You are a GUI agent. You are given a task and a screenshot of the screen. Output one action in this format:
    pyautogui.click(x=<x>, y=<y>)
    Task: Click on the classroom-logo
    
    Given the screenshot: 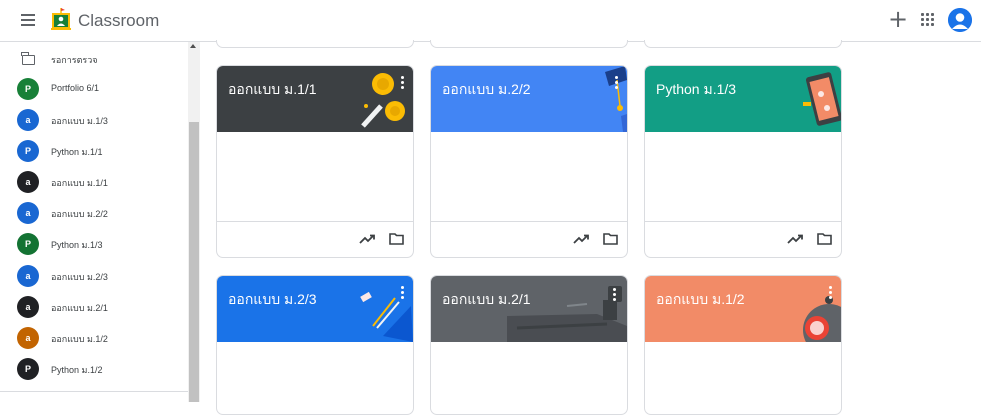 What is the action you would take?
    pyautogui.click(x=61, y=19)
    